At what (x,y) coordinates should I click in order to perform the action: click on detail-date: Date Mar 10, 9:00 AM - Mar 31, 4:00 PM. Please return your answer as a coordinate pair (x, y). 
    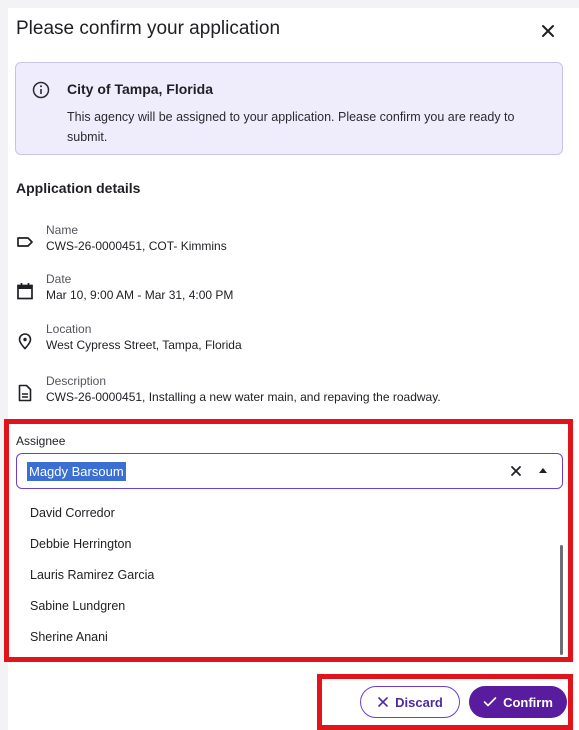
    Looking at the image, I should click on (286, 292).